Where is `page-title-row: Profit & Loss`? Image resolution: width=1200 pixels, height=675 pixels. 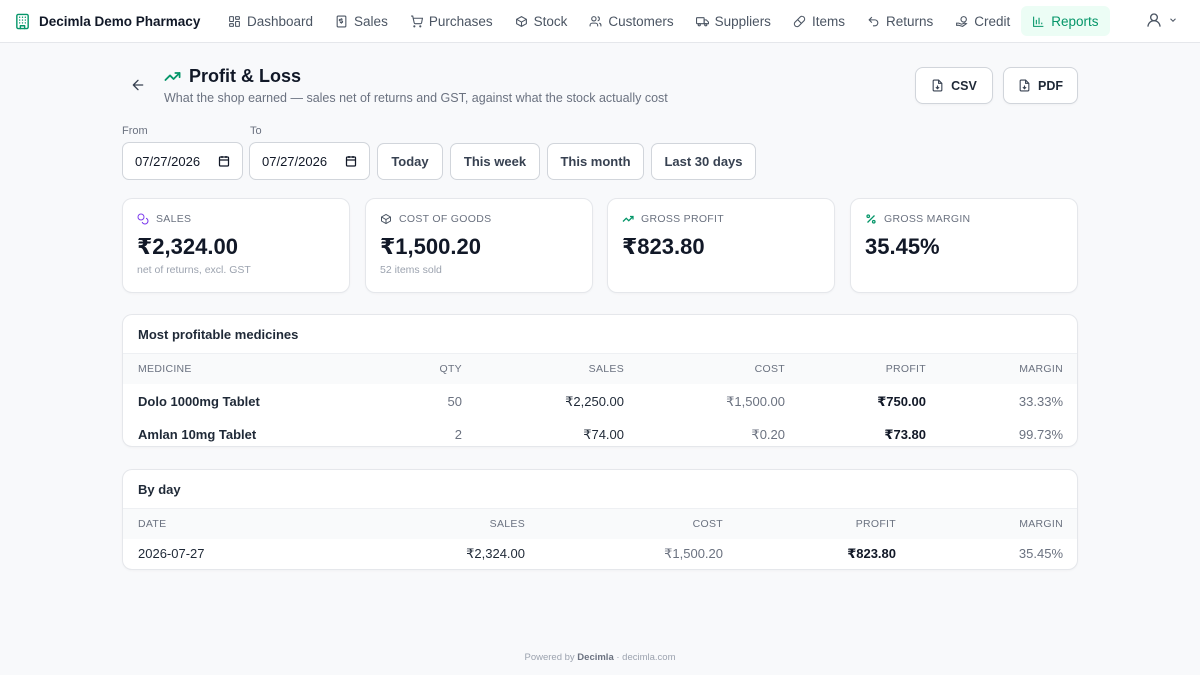
page-title-row: Profit & Loss is located at coordinates (232, 76).